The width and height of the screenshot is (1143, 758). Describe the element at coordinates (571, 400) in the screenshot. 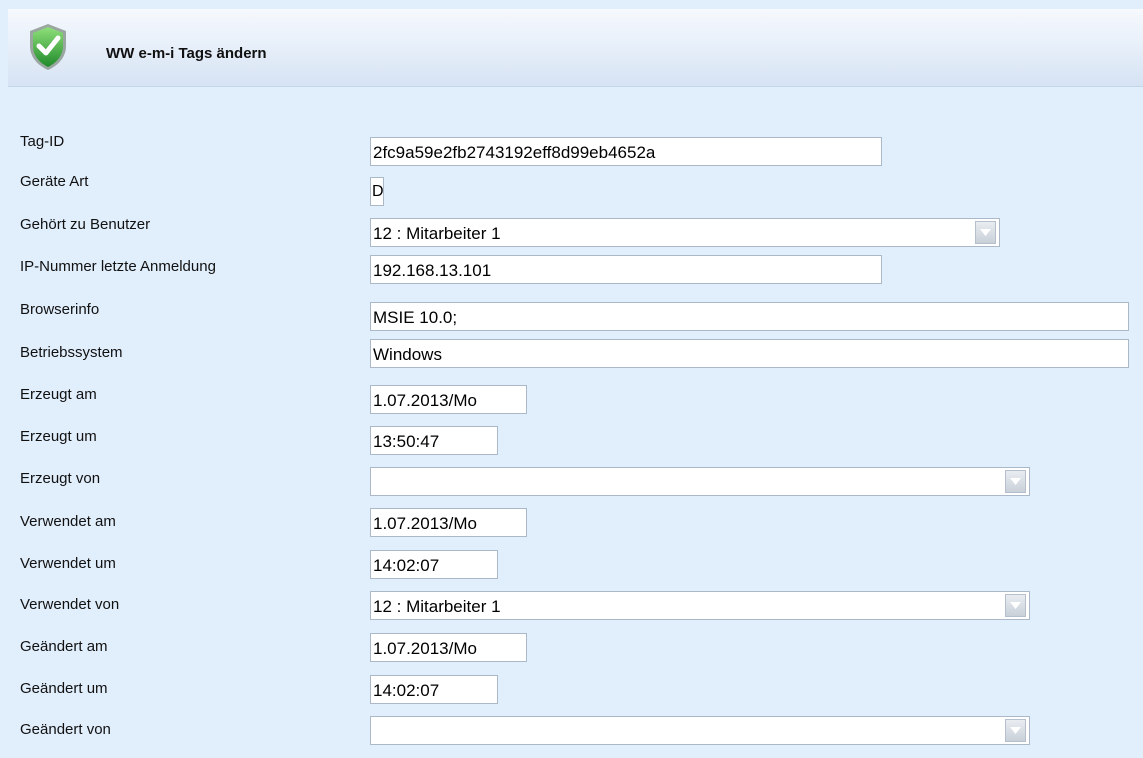

I see `row-erzeugt-am: Erzeugt am 1.07.2013/Mo` at that location.